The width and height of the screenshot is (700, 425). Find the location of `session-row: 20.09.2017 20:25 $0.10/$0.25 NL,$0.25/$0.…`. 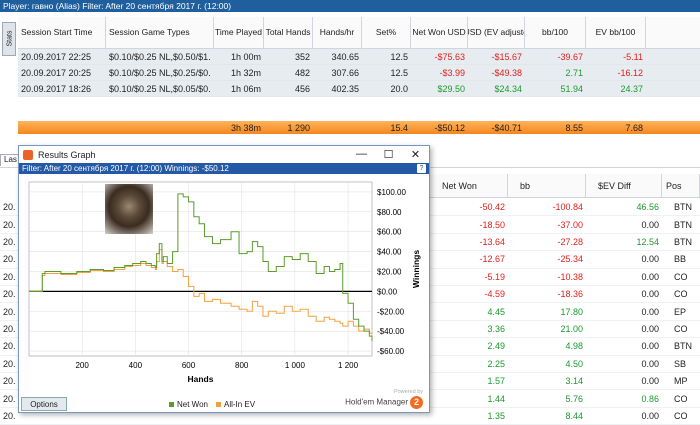

session-row: 20.09.2017 20:25 $0.10/$0.25 NL,$0.25/$0.… is located at coordinates (359, 73).